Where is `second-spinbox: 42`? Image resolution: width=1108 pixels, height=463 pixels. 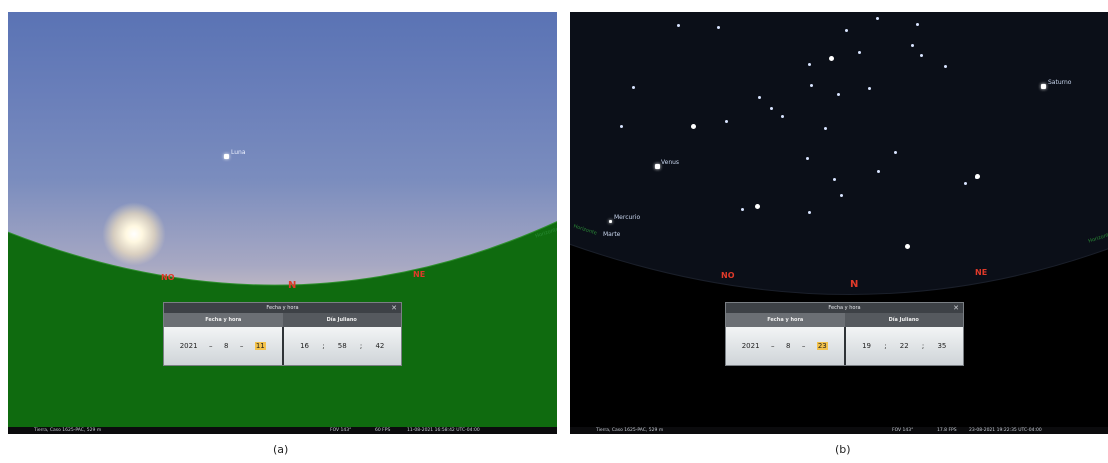 second-spinbox: 42 is located at coordinates (379, 346).